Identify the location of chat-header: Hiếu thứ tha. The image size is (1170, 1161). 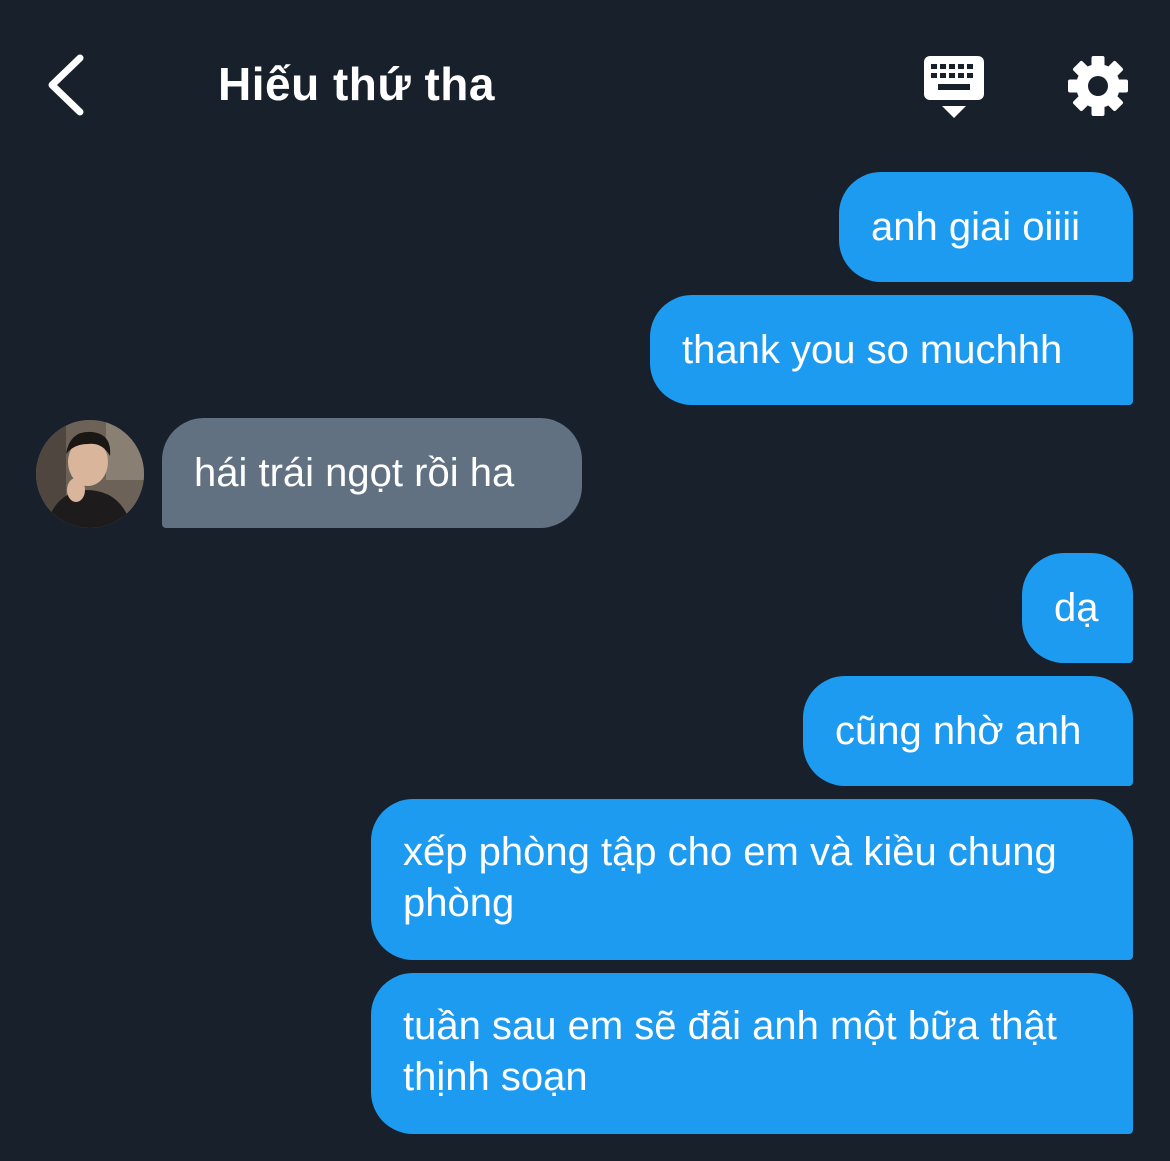
(585, 85).